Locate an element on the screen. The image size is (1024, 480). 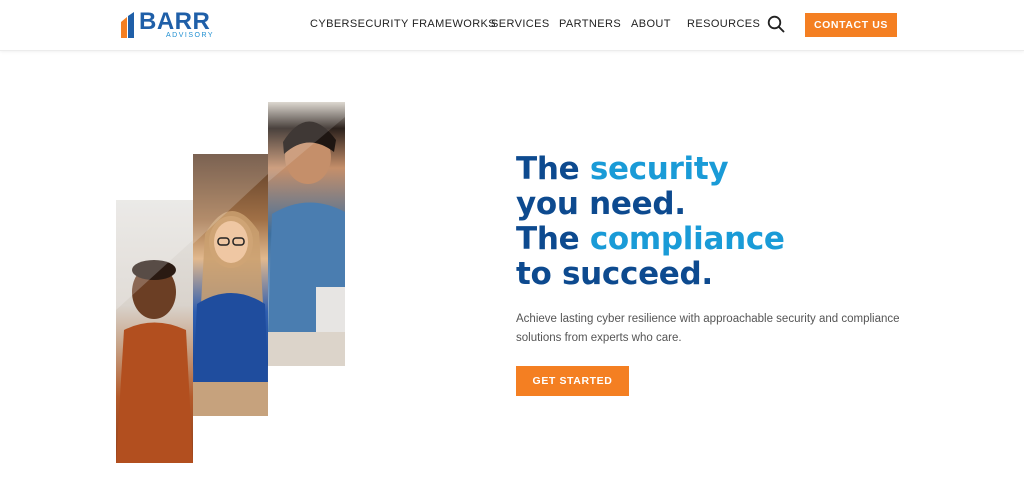
man-photo-illustration is located at coordinates (154, 331).